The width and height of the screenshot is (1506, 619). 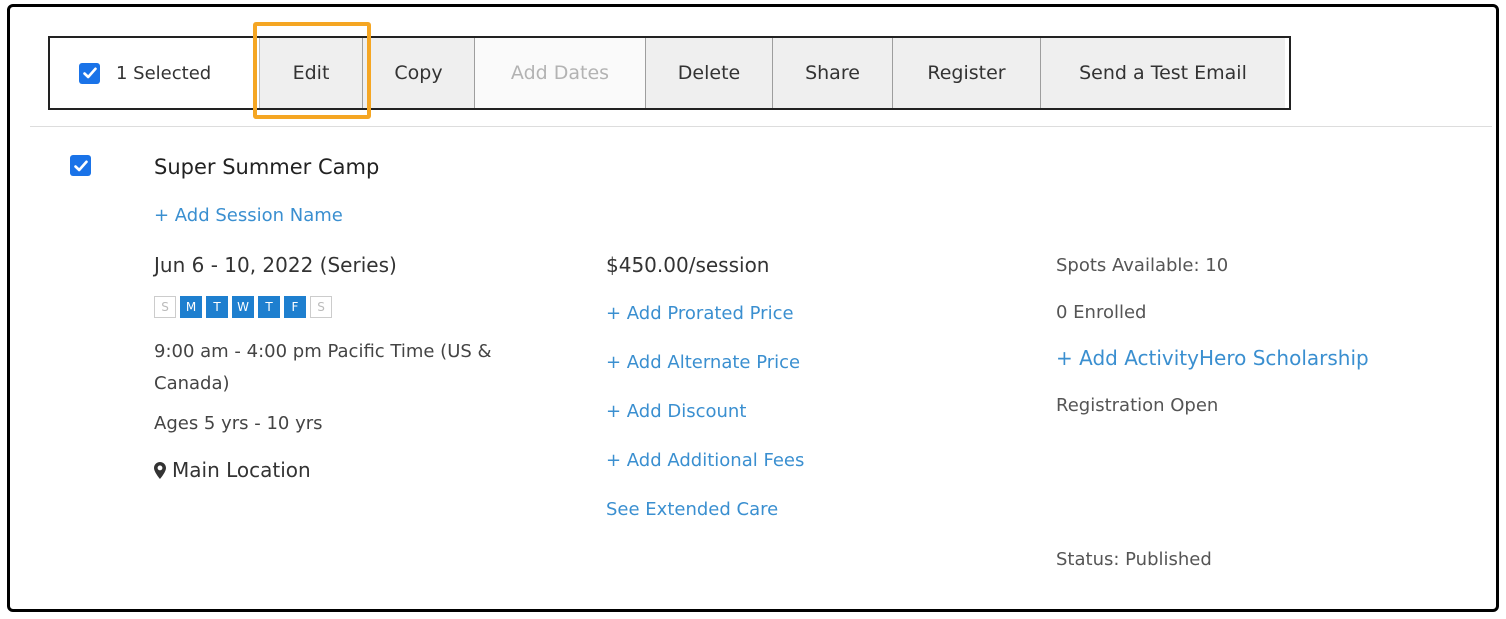 What do you see at coordinates (1271, 358) in the screenshot?
I see `add-scholarship-link: + Add ActivityHero Scholarship` at bounding box center [1271, 358].